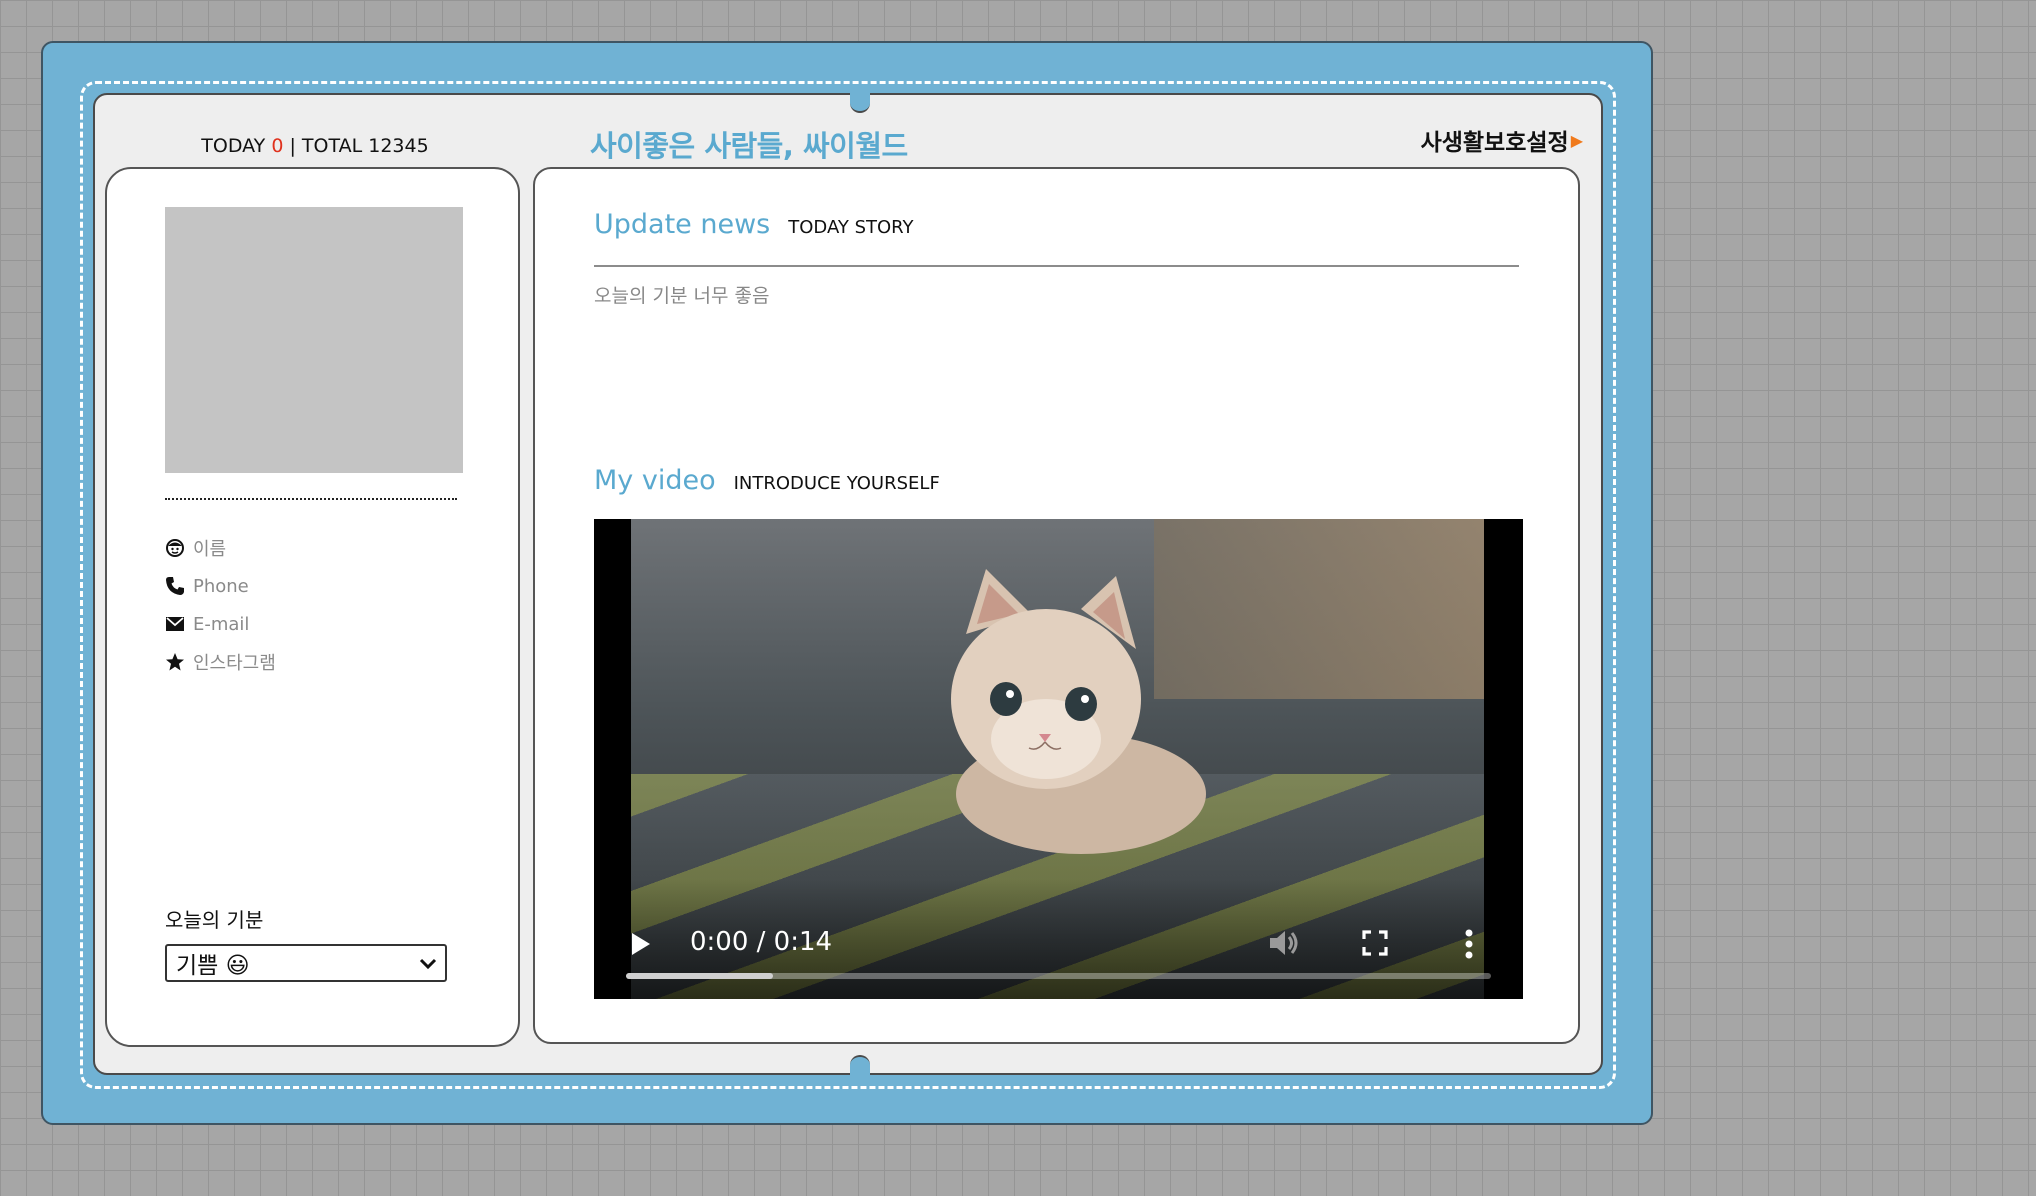  I want to click on total-count: 12345, so click(398, 146).